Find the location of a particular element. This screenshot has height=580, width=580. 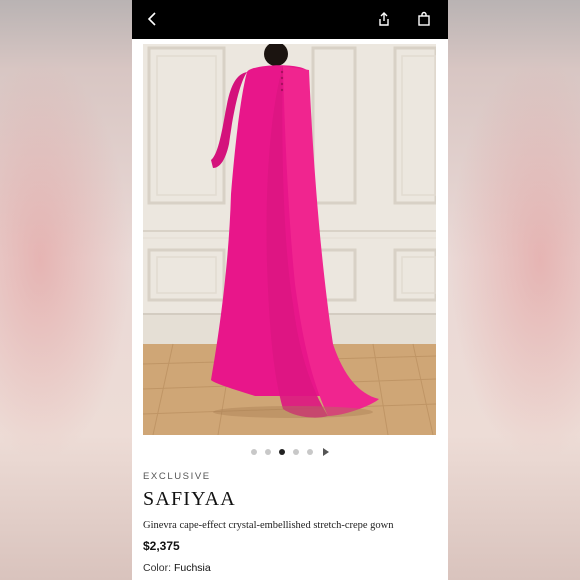

top-navigation-bar is located at coordinates (290, 19).